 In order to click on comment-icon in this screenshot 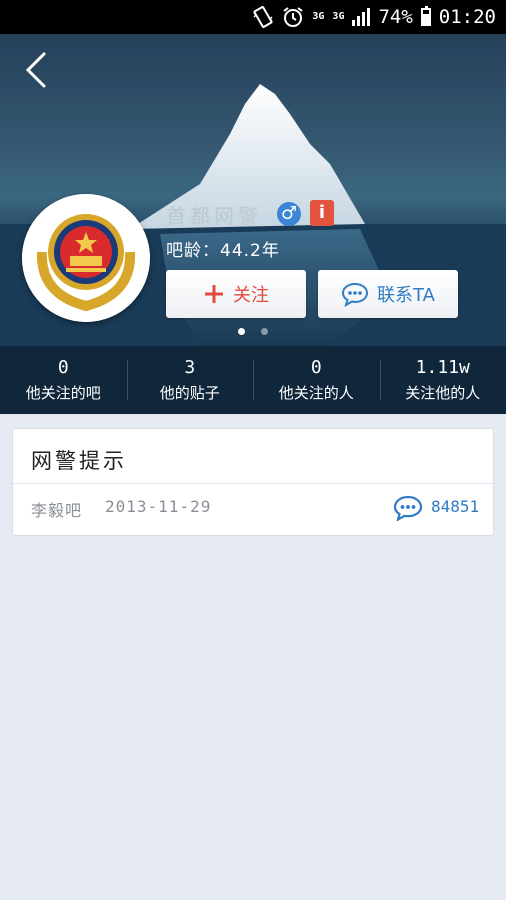, I will do `click(408, 508)`.